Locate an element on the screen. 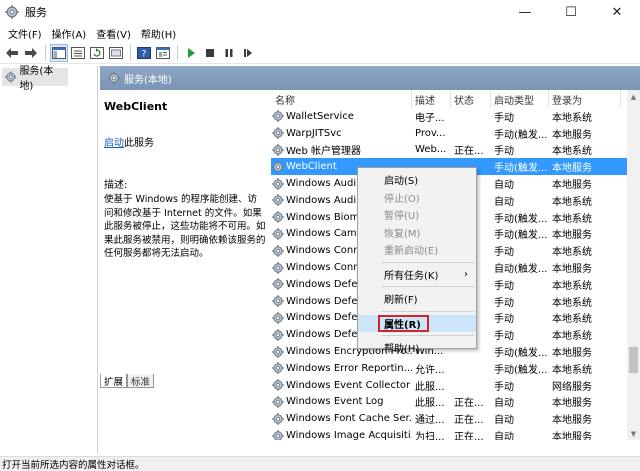 The image size is (640, 471). tree-item-services-local: 服务(本地) is located at coordinates (35, 79).